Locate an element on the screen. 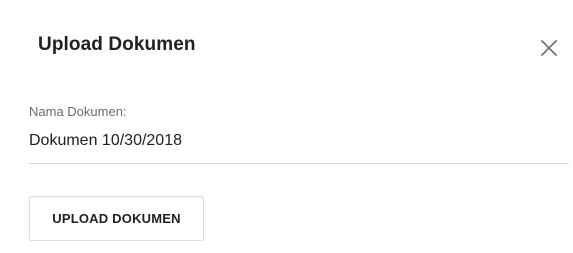 The image size is (573, 253). close-button is located at coordinates (549, 48).